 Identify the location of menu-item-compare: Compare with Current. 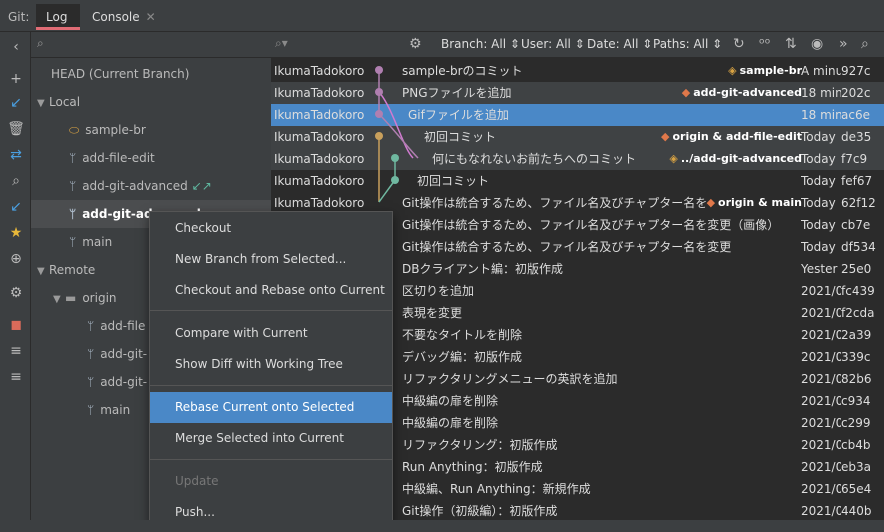
(271, 333).